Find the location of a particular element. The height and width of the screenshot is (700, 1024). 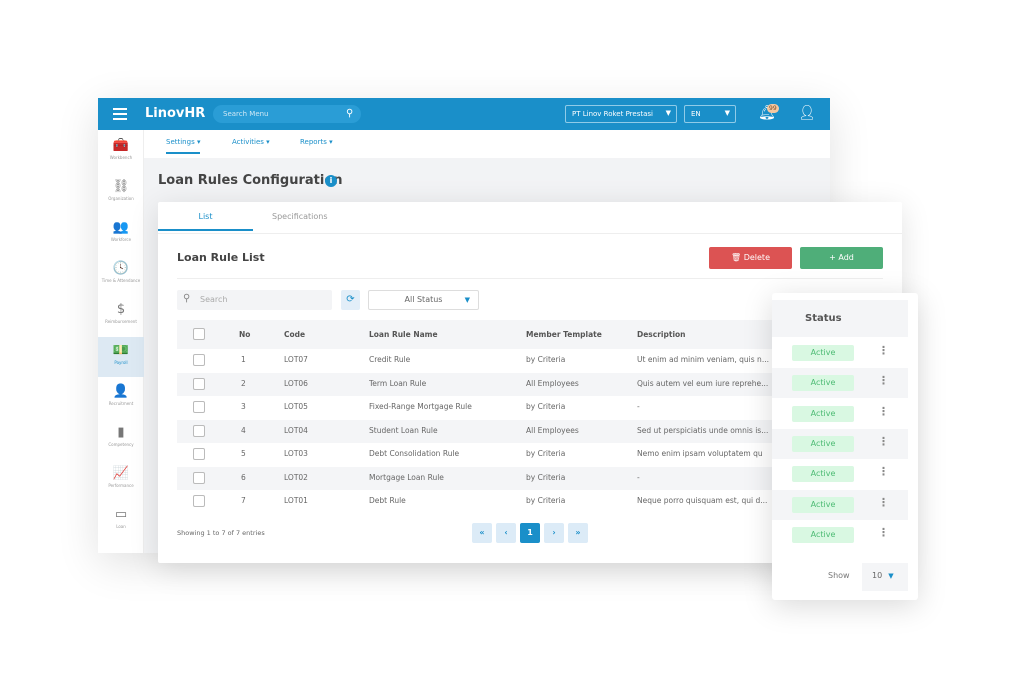

add-button: + Add is located at coordinates (841, 258).